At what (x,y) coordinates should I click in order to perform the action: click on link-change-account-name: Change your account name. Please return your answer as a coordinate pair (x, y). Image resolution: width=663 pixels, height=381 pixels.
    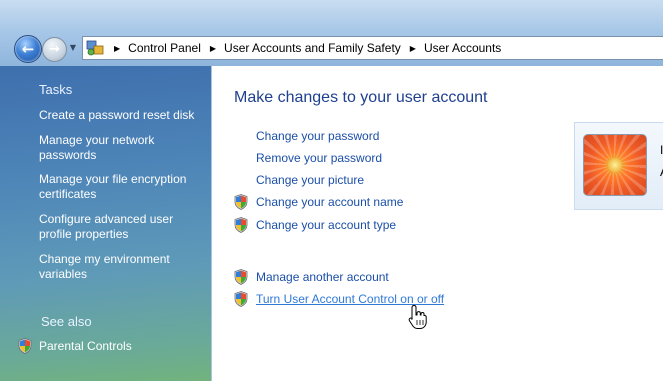
    Looking at the image, I should click on (329, 202).